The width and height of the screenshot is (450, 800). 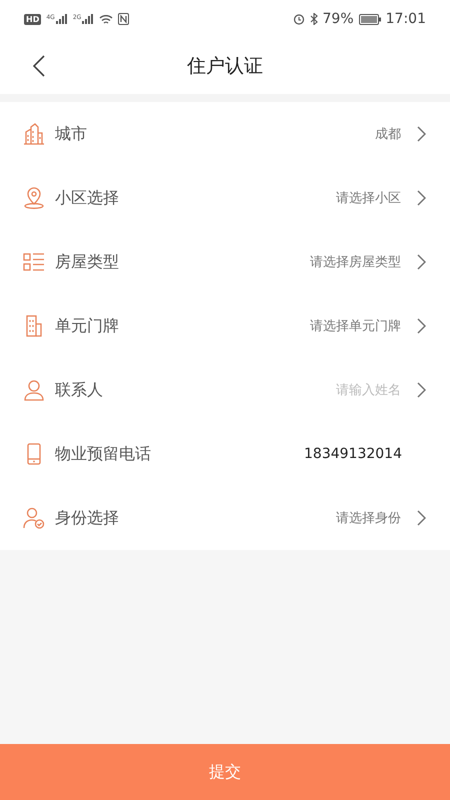 I want to click on building-icon, so click(x=34, y=134).